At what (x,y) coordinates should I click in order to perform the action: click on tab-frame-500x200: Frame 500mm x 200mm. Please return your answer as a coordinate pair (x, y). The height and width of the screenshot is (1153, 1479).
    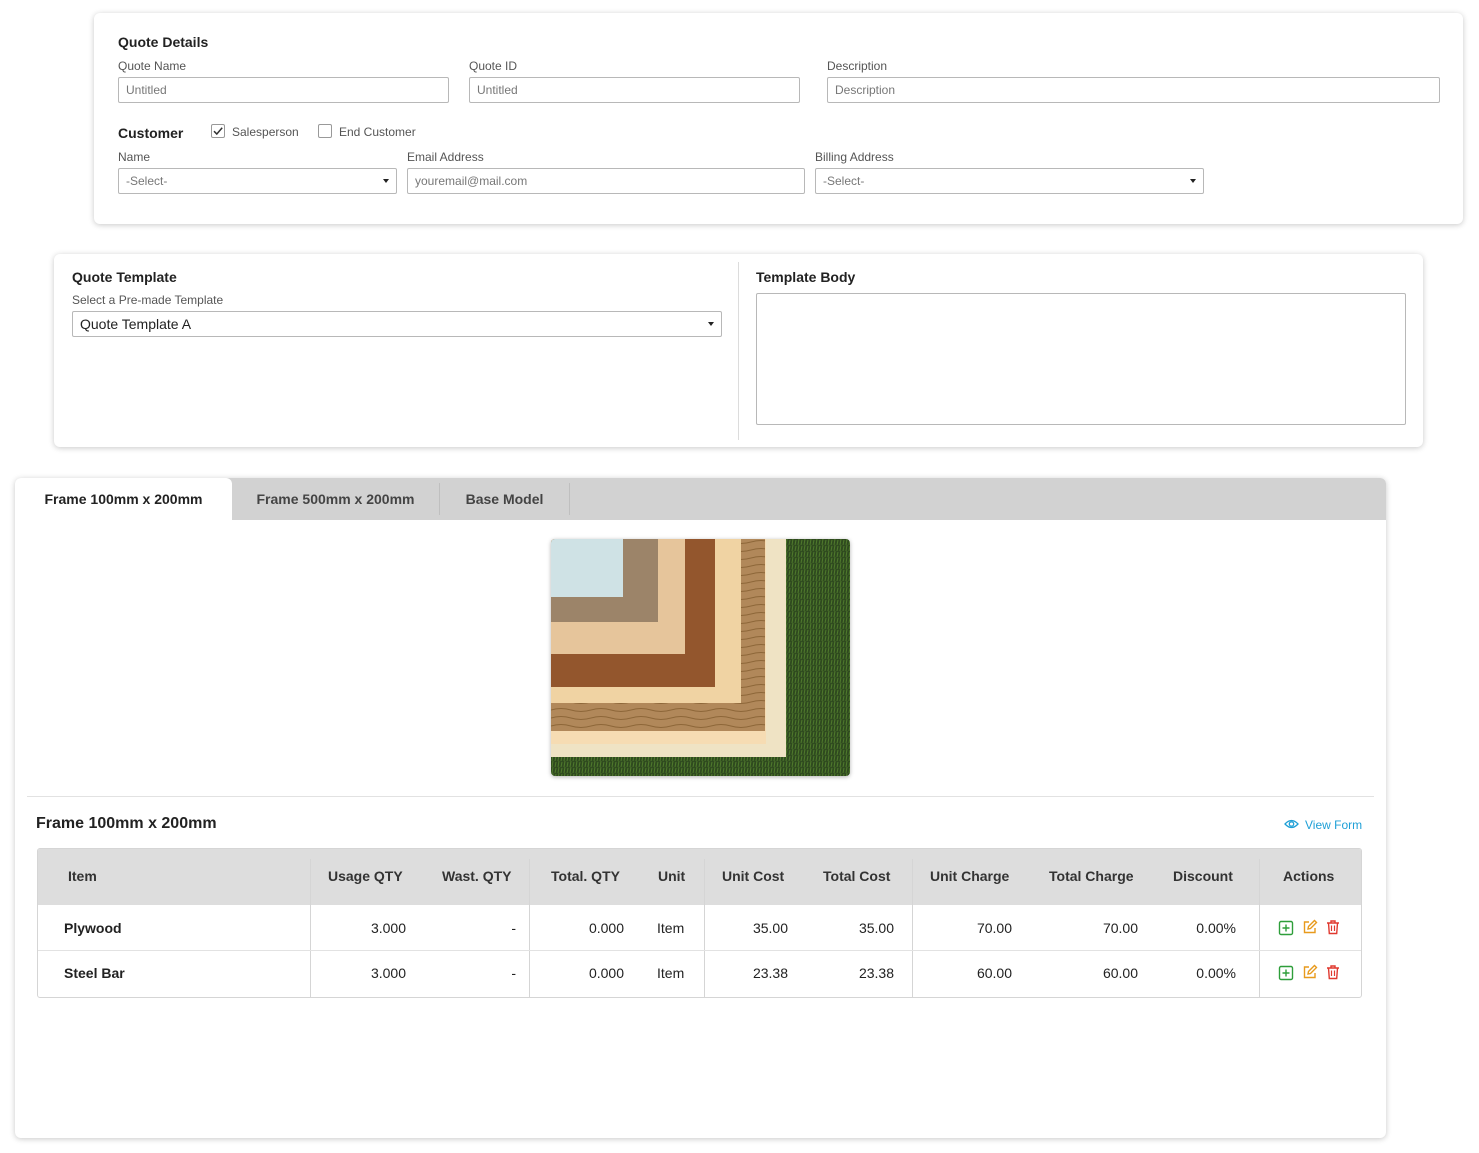
    Looking at the image, I should click on (335, 499).